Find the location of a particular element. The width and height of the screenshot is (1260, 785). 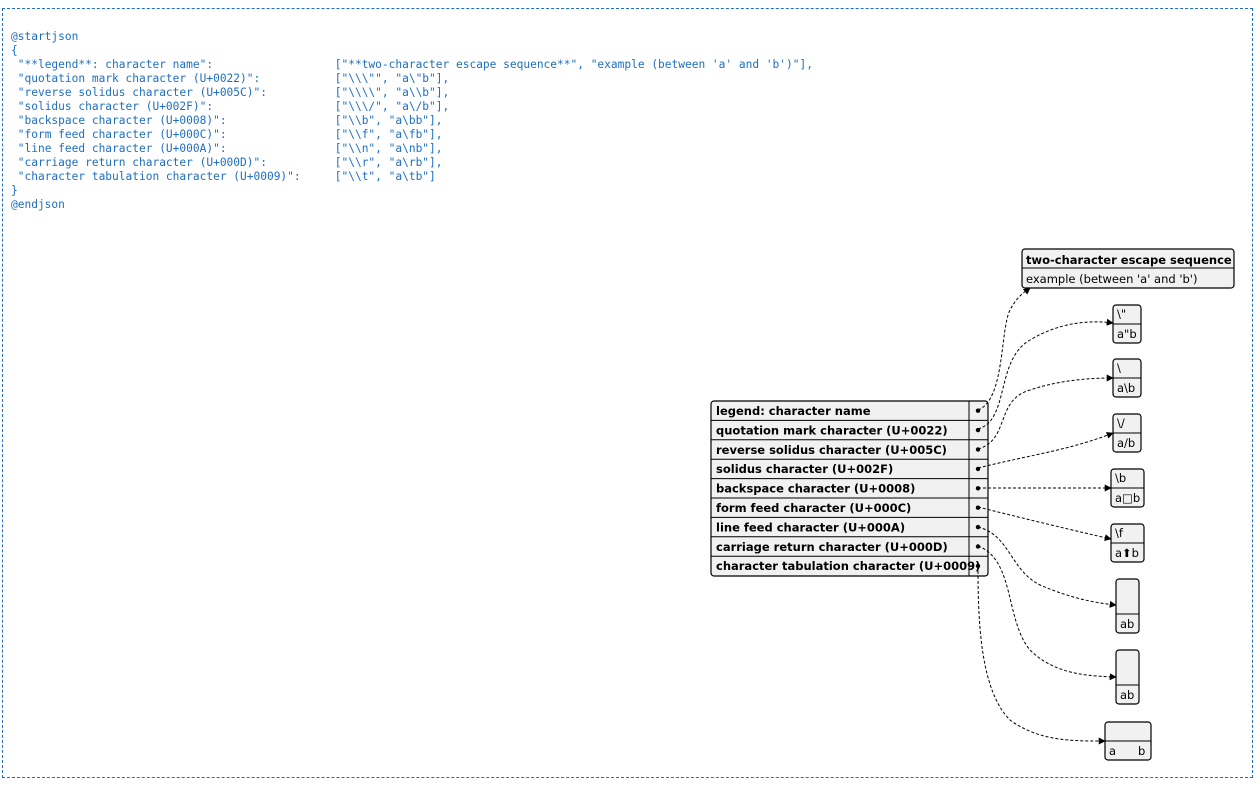

table-row-label: reverse solidus character (U+005C) is located at coordinates (831, 450).